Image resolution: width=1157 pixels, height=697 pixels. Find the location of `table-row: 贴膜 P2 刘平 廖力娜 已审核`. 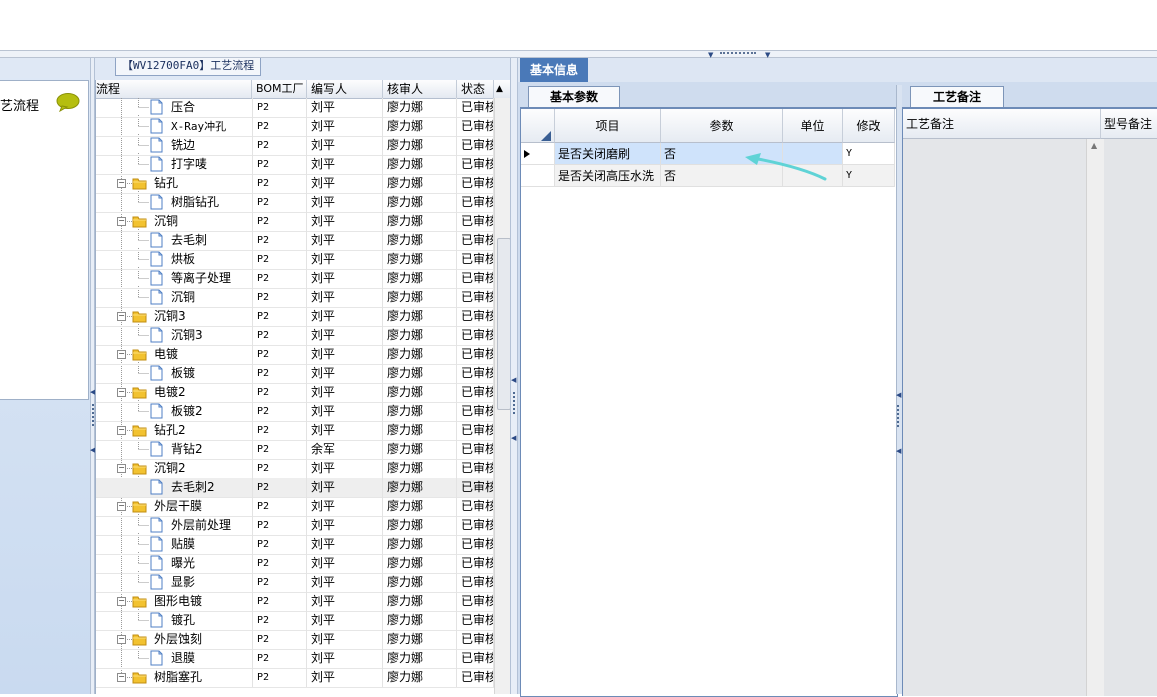

table-row: 贴膜 P2 刘平 廖力娜 已审核 is located at coordinates (295, 545).